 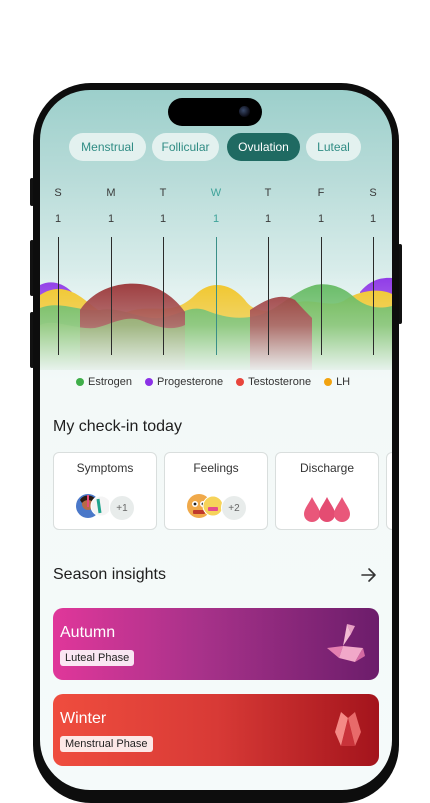 I want to click on progesterone-dot-icon, so click(x=149, y=382).